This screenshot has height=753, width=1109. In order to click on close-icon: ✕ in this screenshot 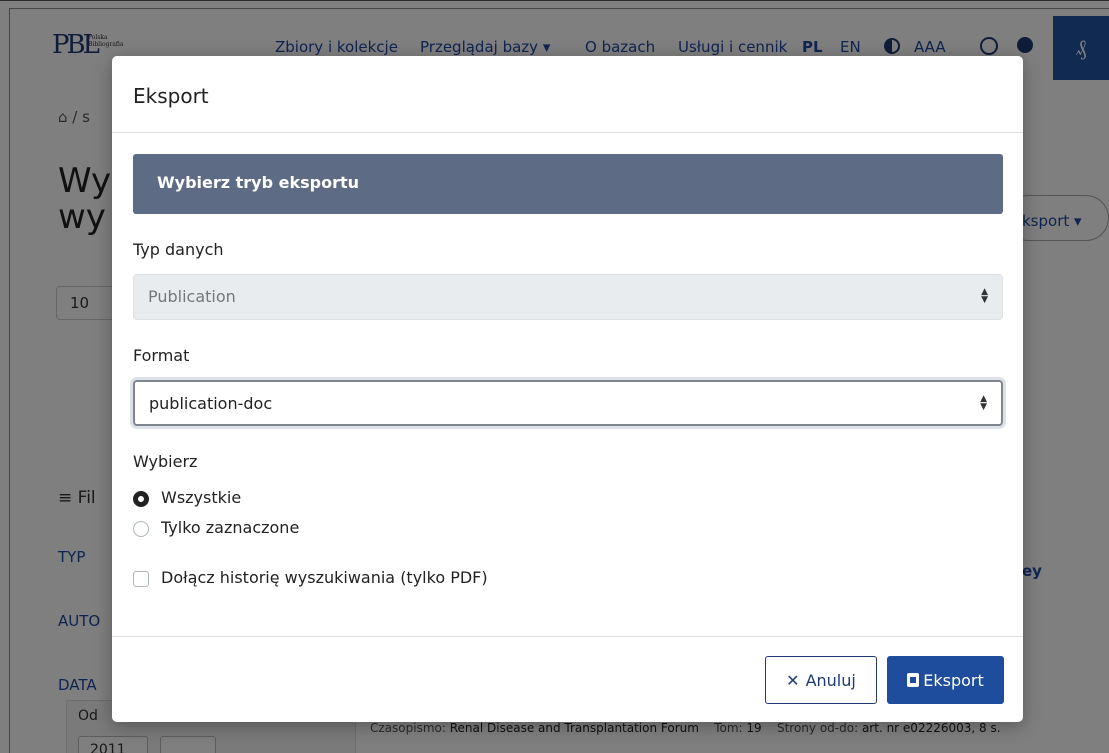, I will do `click(793, 680)`.